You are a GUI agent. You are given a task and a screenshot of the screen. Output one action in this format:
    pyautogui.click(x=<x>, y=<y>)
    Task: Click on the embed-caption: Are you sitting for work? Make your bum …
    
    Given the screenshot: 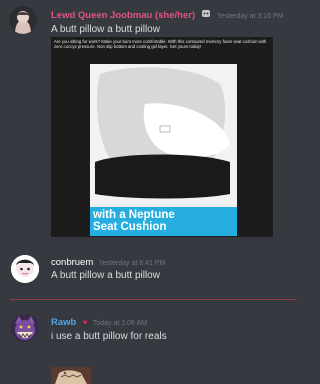 What is the action you would take?
    pyautogui.click(x=160, y=44)
    